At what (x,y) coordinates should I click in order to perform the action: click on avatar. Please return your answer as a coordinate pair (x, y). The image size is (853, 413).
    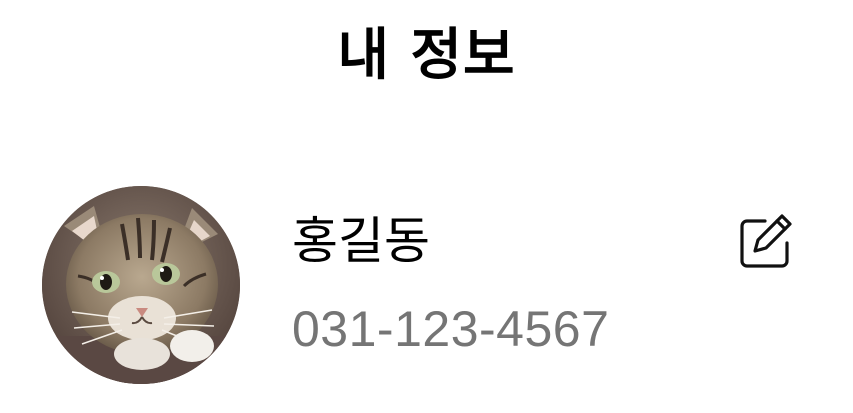
    Looking at the image, I should click on (141, 285).